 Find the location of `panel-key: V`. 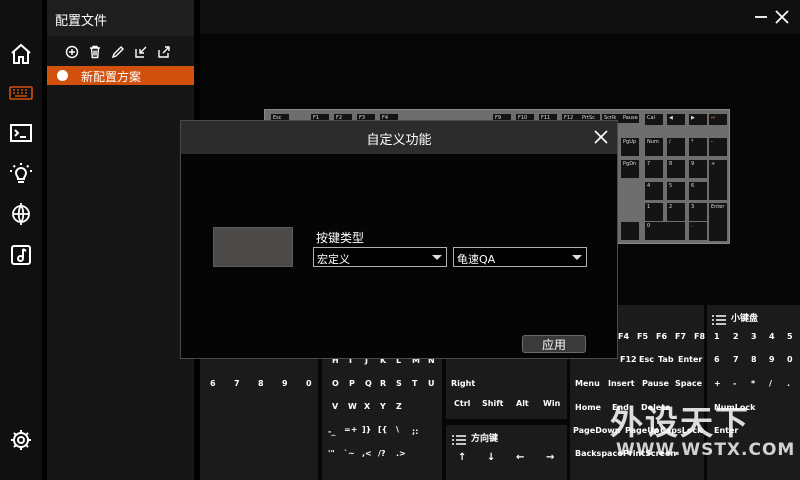

panel-key: V is located at coordinates (335, 406).